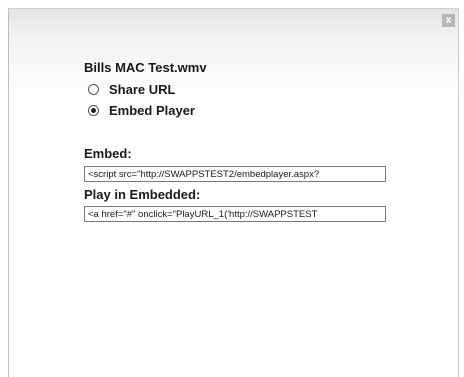 The image size is (464, 377). What do you see at coordinates (142, 89) in the screenshot?
I see `share-url-label: Share URL` at bounding box center [142, 89].